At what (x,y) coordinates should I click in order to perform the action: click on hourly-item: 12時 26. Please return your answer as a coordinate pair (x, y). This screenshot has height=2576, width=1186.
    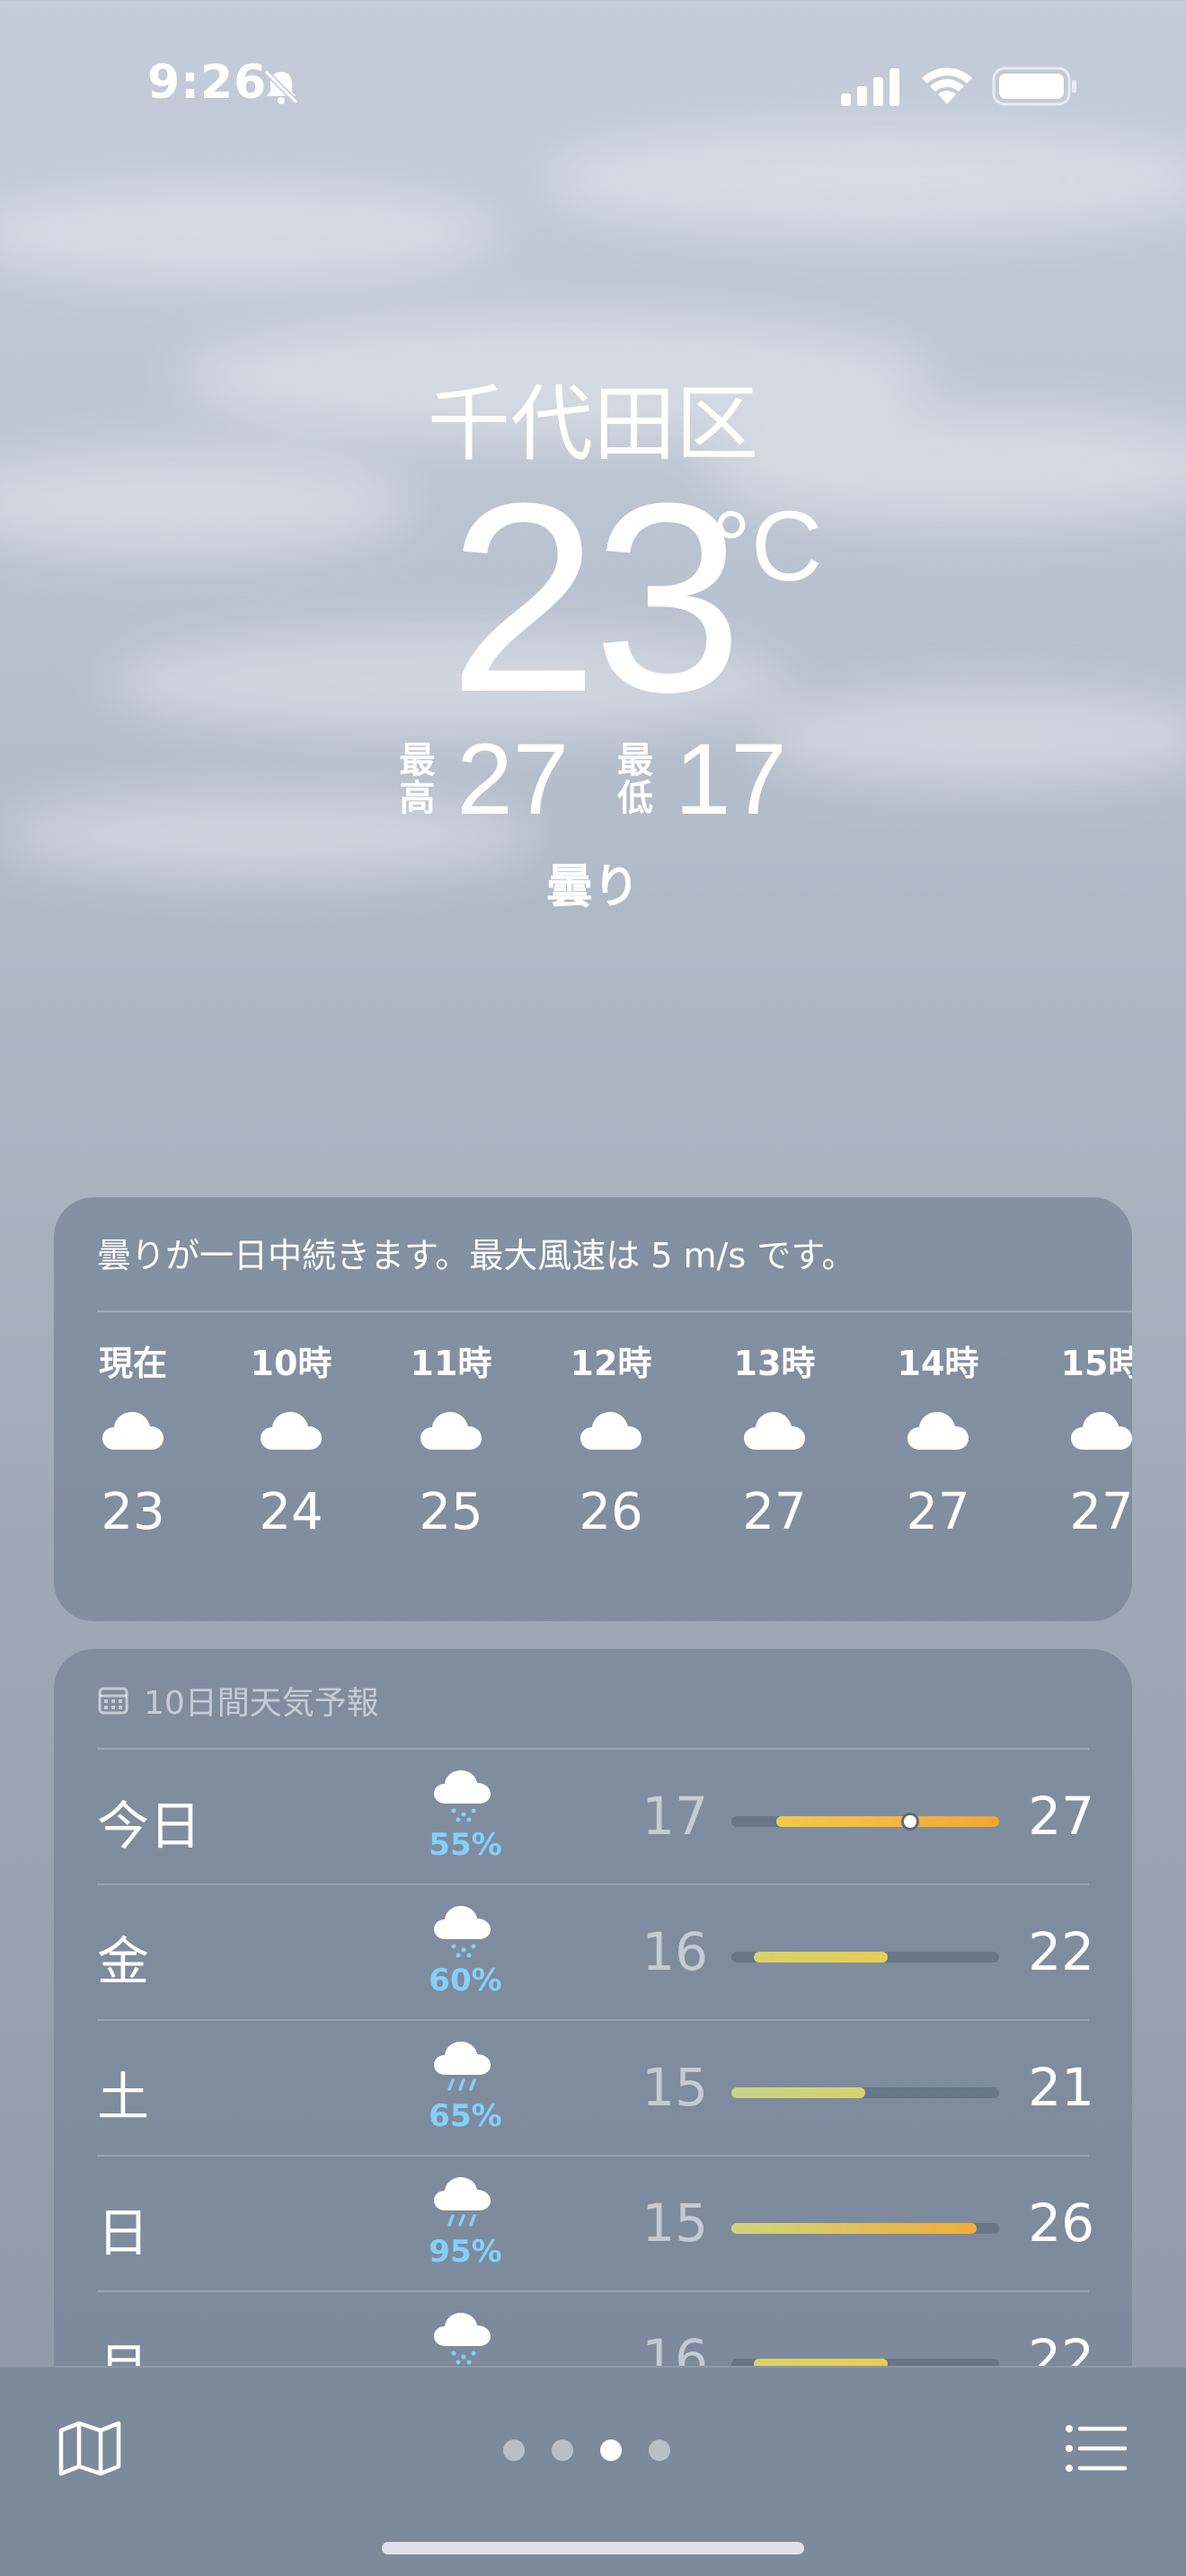
    Looking at the image, I should click on (611, 1436).